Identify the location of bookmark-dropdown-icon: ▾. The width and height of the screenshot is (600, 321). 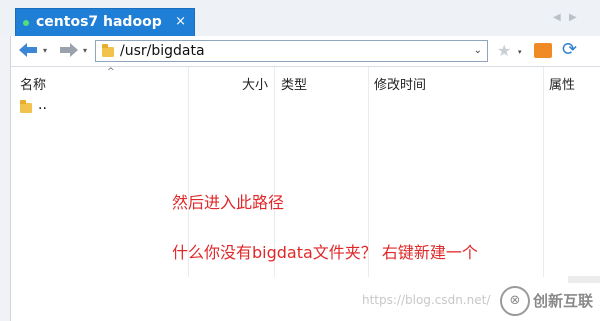
(520, 52).